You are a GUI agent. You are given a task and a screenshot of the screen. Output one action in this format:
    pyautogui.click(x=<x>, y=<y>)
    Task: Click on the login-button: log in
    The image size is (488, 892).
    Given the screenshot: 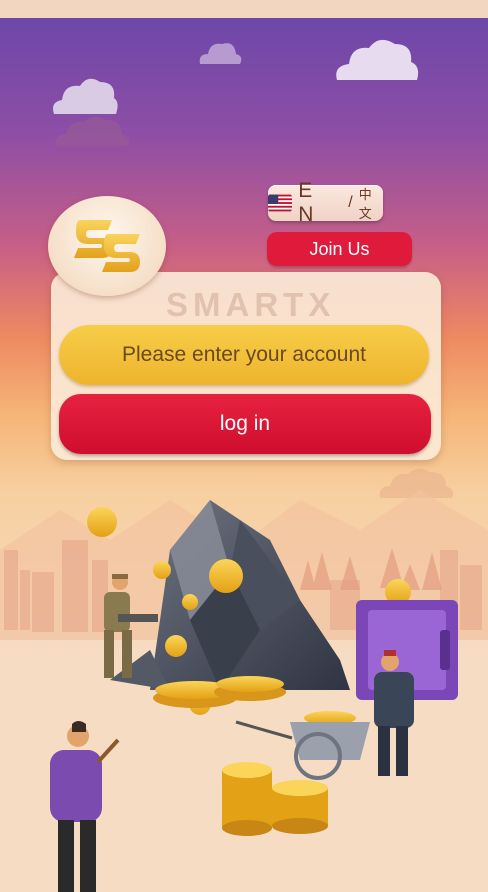 What is the action you would take?
    pyautogui.click(x=245, y=424)
    